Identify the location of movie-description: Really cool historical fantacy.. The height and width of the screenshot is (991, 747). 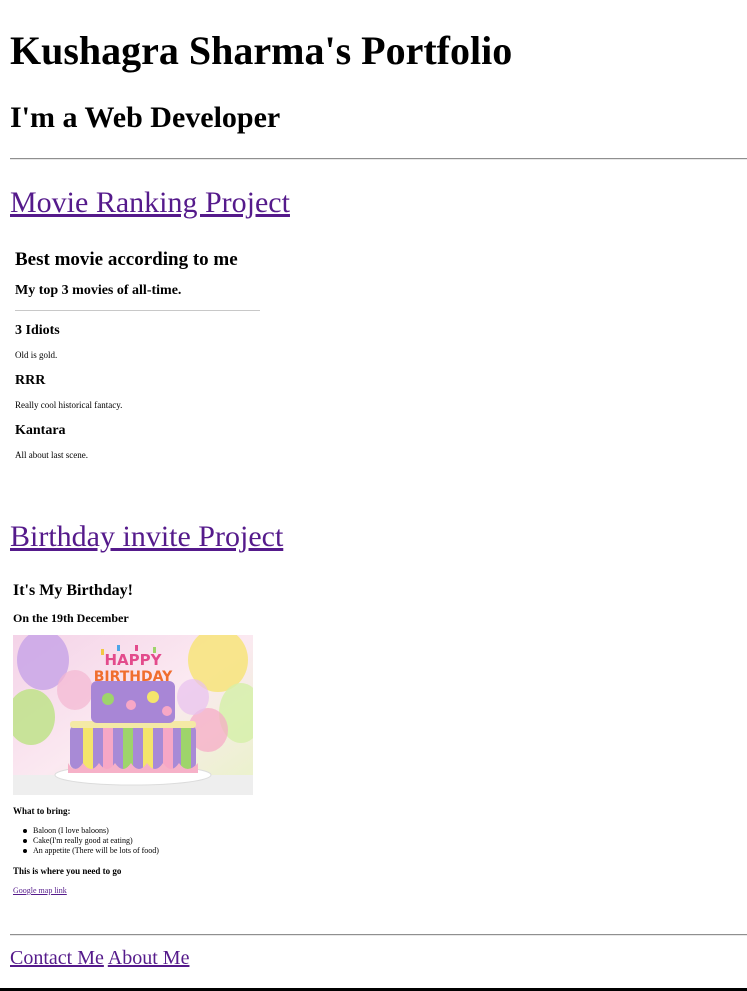
(69, 405).